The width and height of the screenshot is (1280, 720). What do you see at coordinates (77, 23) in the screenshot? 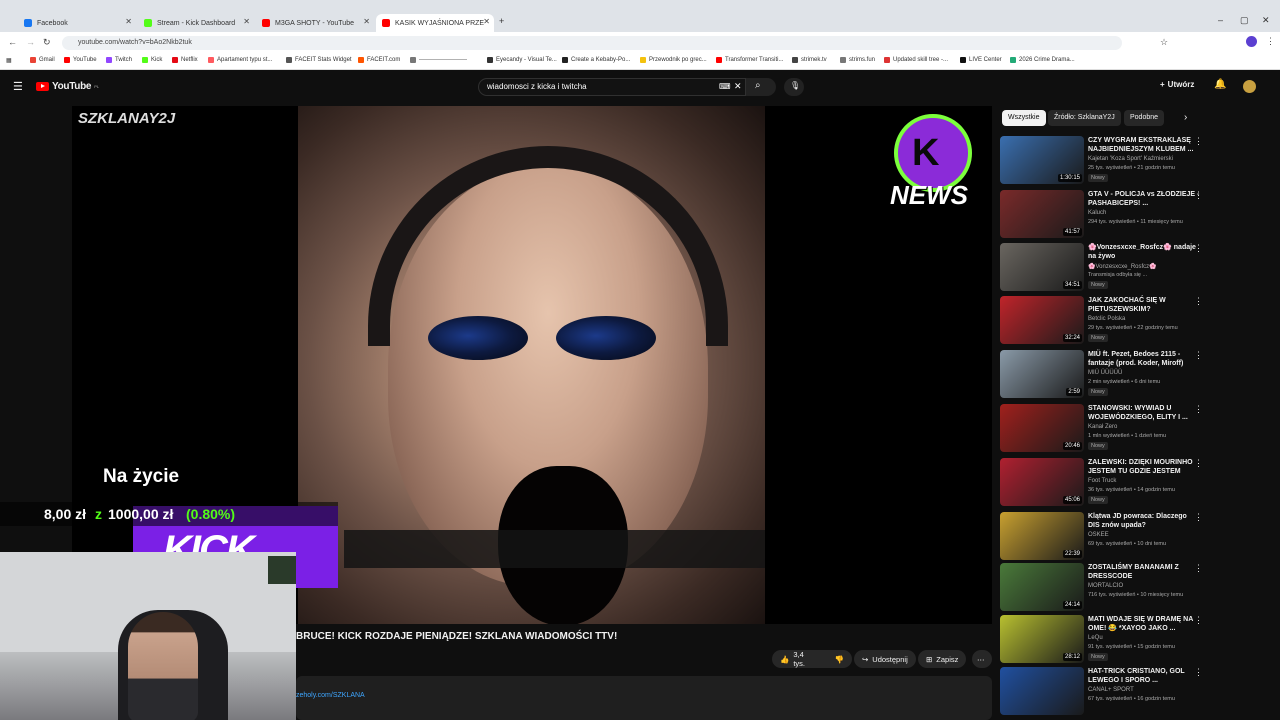
I see `tab-facebook: Facebook ✕` at bounding box center [77, 23].